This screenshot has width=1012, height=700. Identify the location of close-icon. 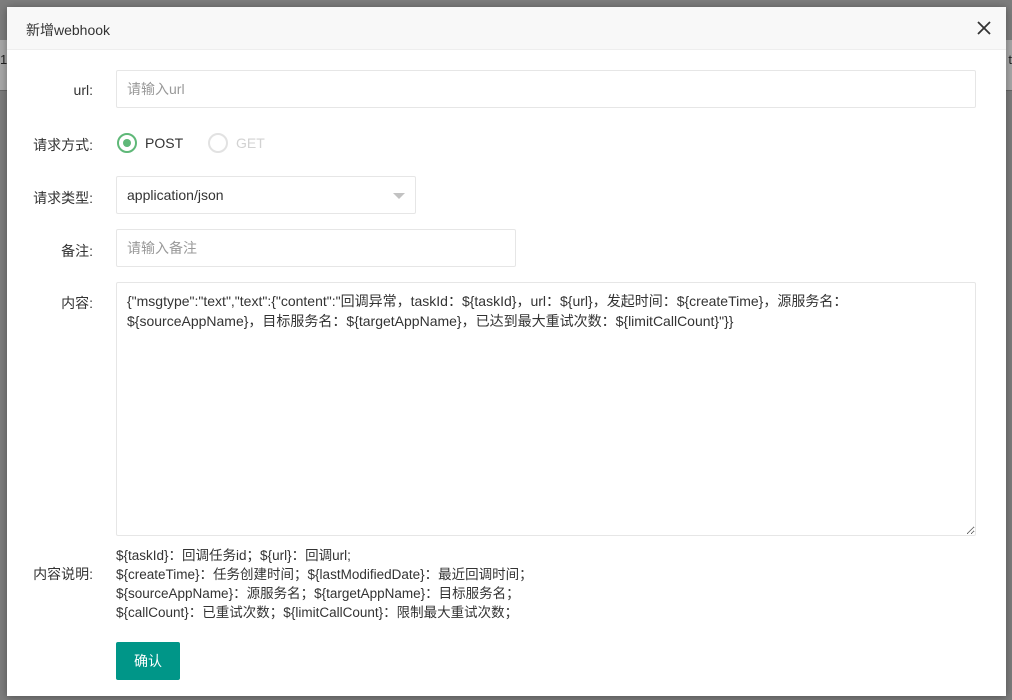
(984, 28).